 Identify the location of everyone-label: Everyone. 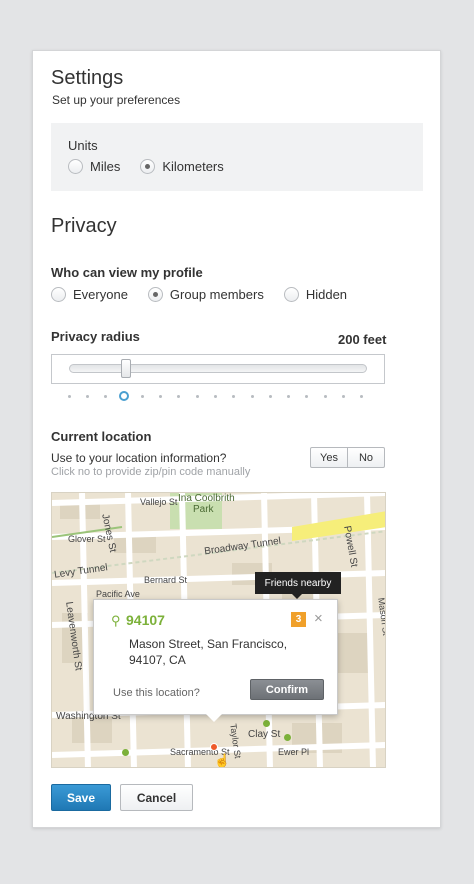
(100, 294).